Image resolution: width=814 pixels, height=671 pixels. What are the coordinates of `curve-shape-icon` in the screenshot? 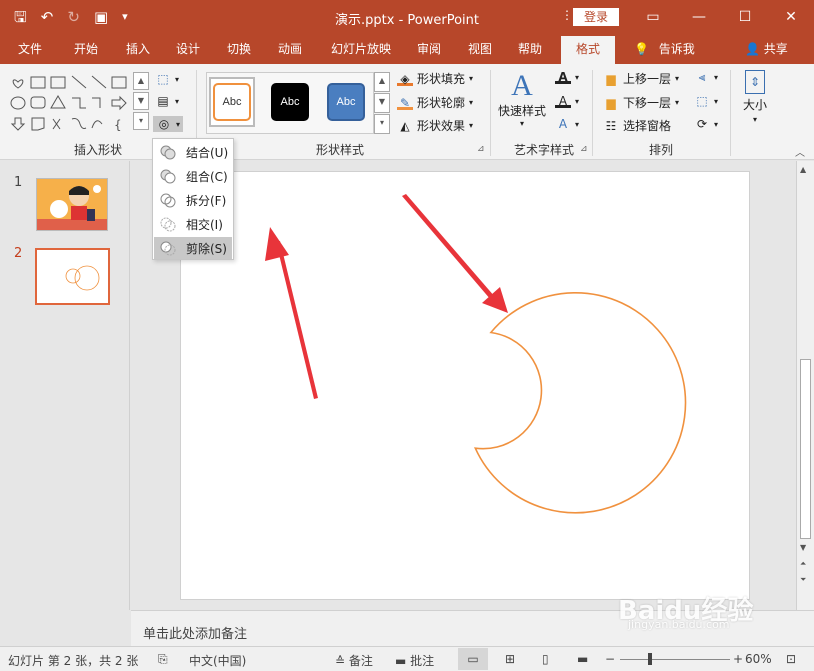 It's located at (79, 123).